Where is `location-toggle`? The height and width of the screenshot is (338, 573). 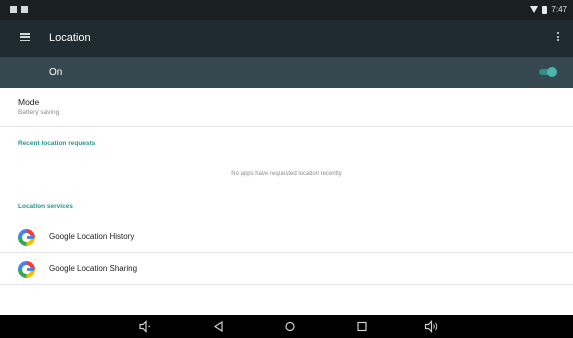 location-toggle is located at coordinates (548, 72).